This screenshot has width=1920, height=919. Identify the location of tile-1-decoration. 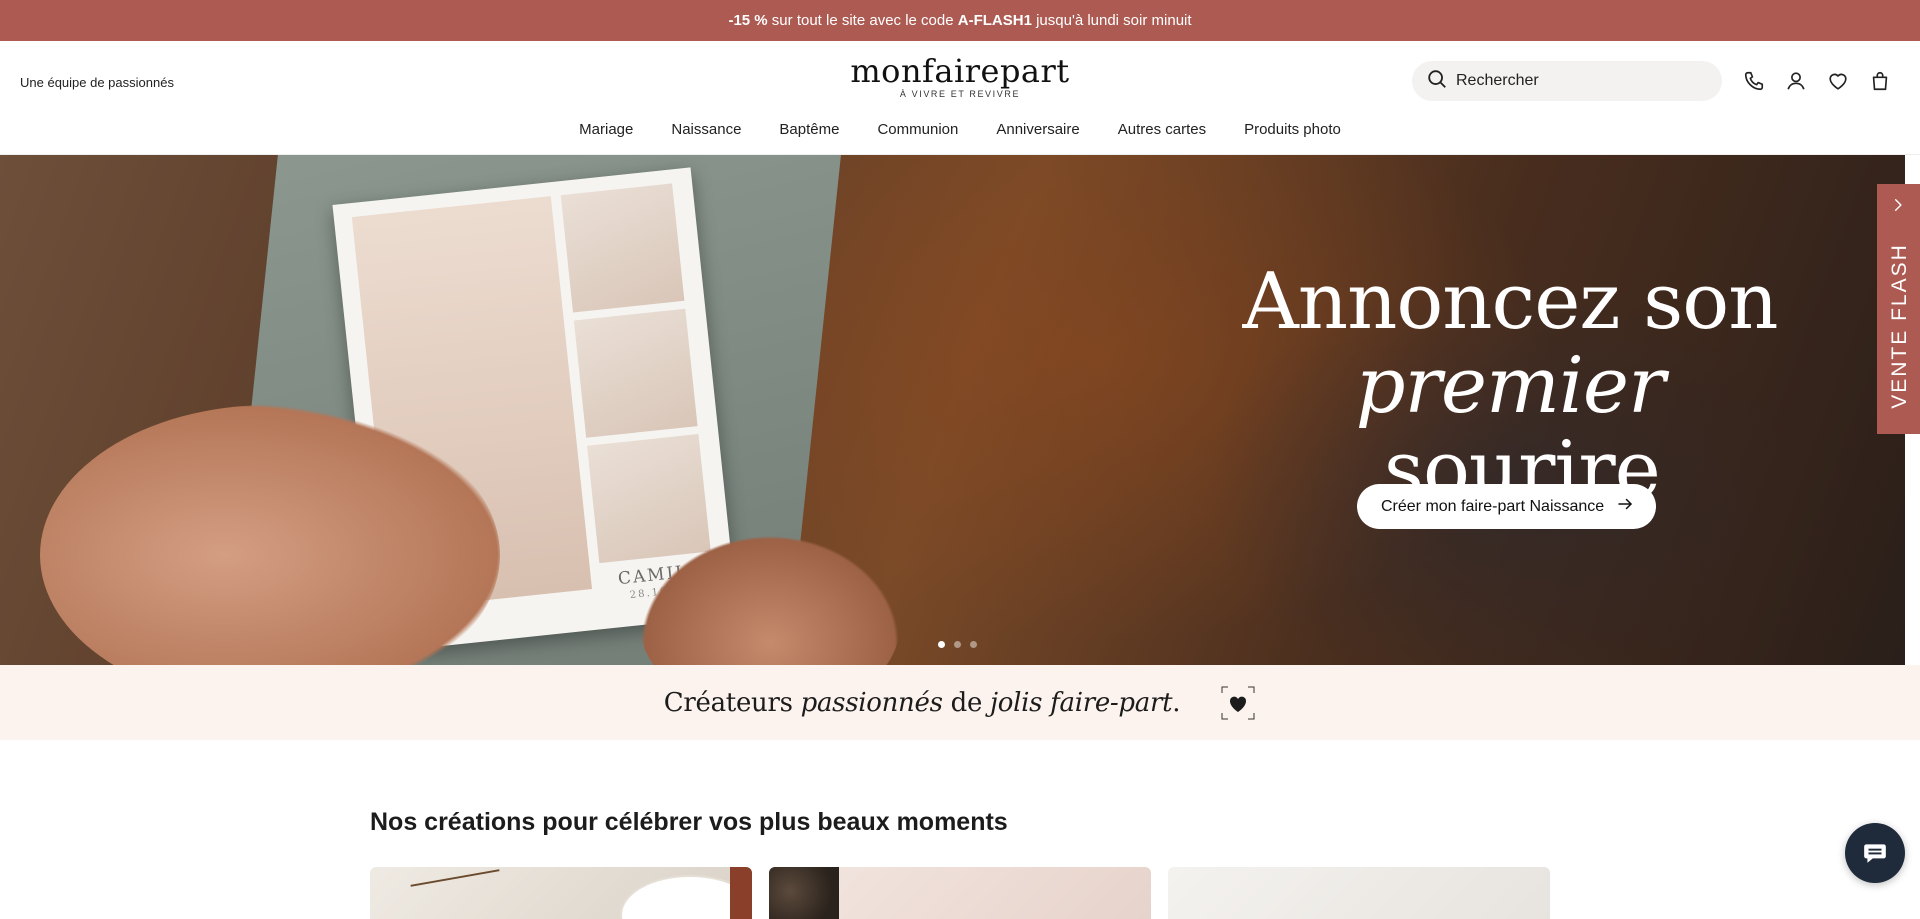
(455, 878).